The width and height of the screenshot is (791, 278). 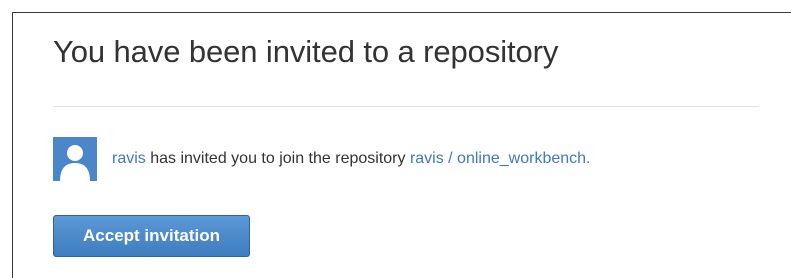 What do you see at coordinates (75, 159) in the screenshot?
I see `user-avatar-icon` at bounding box center [75, 159].